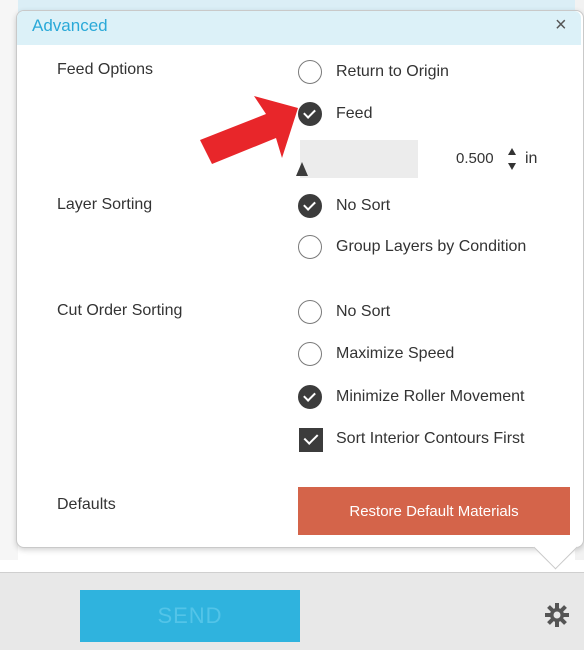 Image resolution: width=584 pixels, height=650 pixels. Describe the element at coordinates (105, 204) in the screenshot. I see `layer-sorting-label: Layer Sorting` at that location.